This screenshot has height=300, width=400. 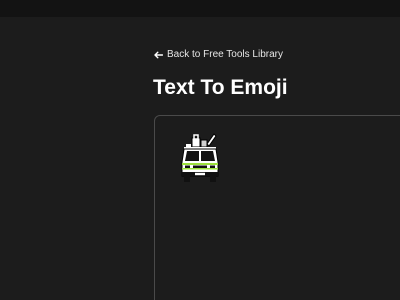 I want to click on page-title: Text To Emoji, so click(x=220, y=87).